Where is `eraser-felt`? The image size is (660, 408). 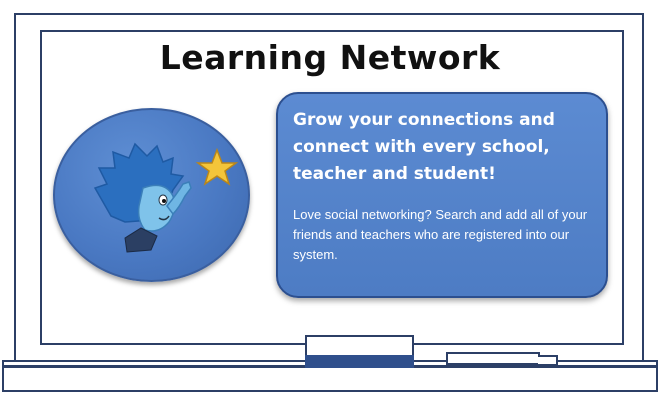 eraser-felt is located at coordinates (359, 361).